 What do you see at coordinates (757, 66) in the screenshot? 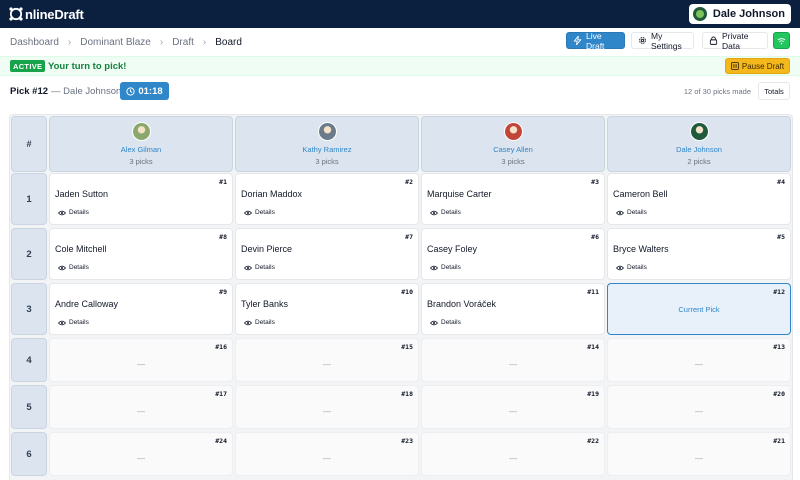
I see `pause-draft-button: Pause Draft` at bounding box center [757, 66].